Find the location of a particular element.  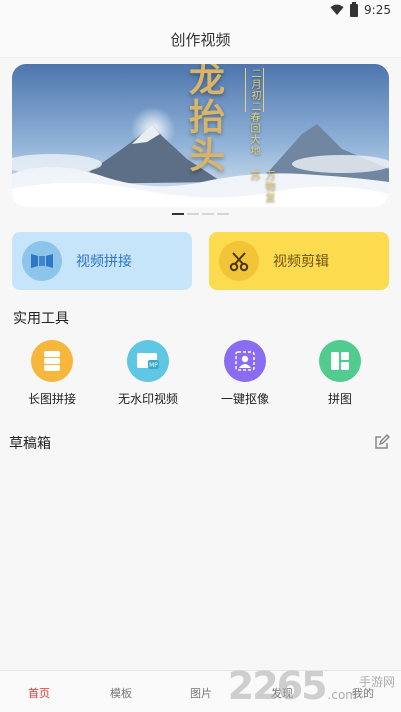

collage-icon is located at coordinates (340, 361).